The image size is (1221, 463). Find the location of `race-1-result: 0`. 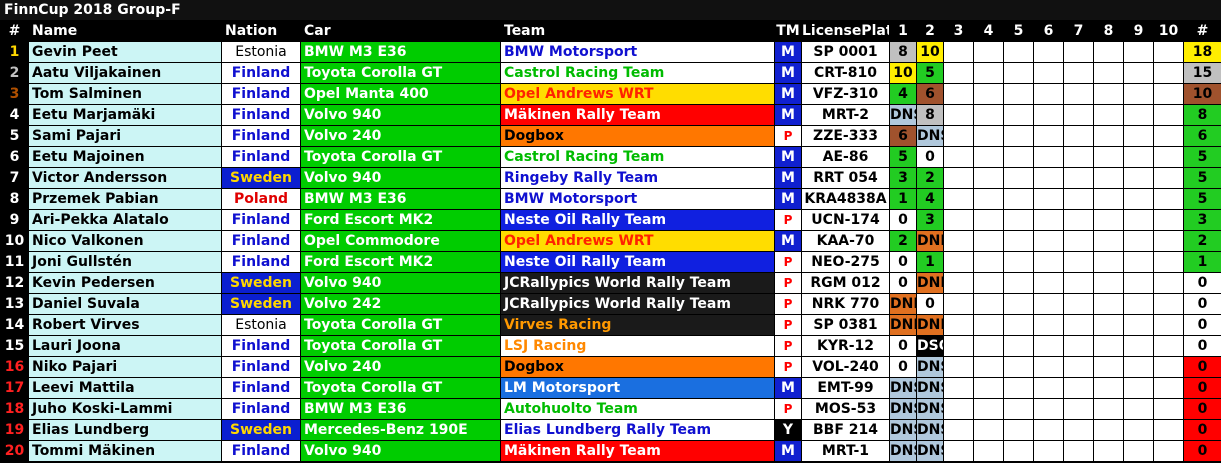

race-1-result: 0 is located at coordinates (903, 346).